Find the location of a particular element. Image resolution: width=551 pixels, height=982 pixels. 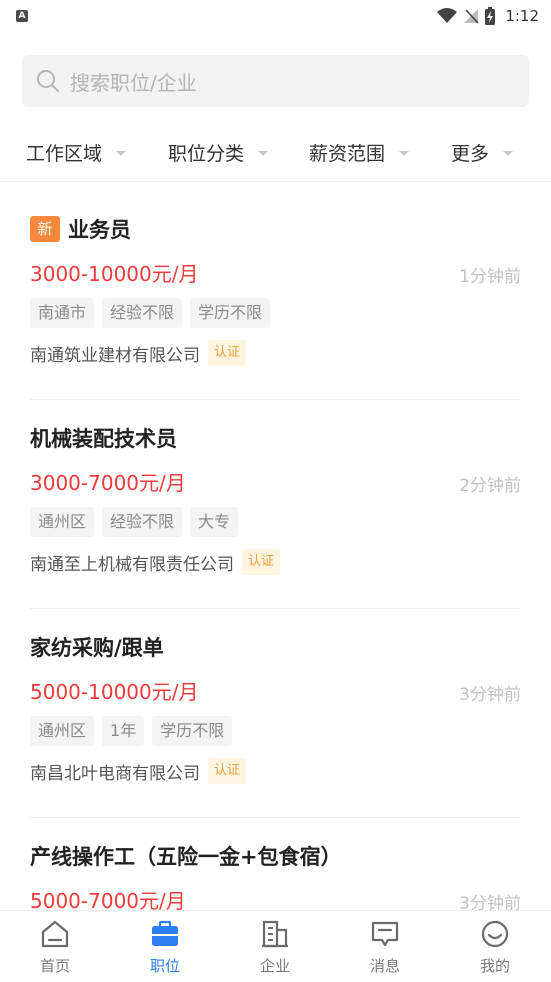

tab-label: 企业 is located at coordinates (274, 966).